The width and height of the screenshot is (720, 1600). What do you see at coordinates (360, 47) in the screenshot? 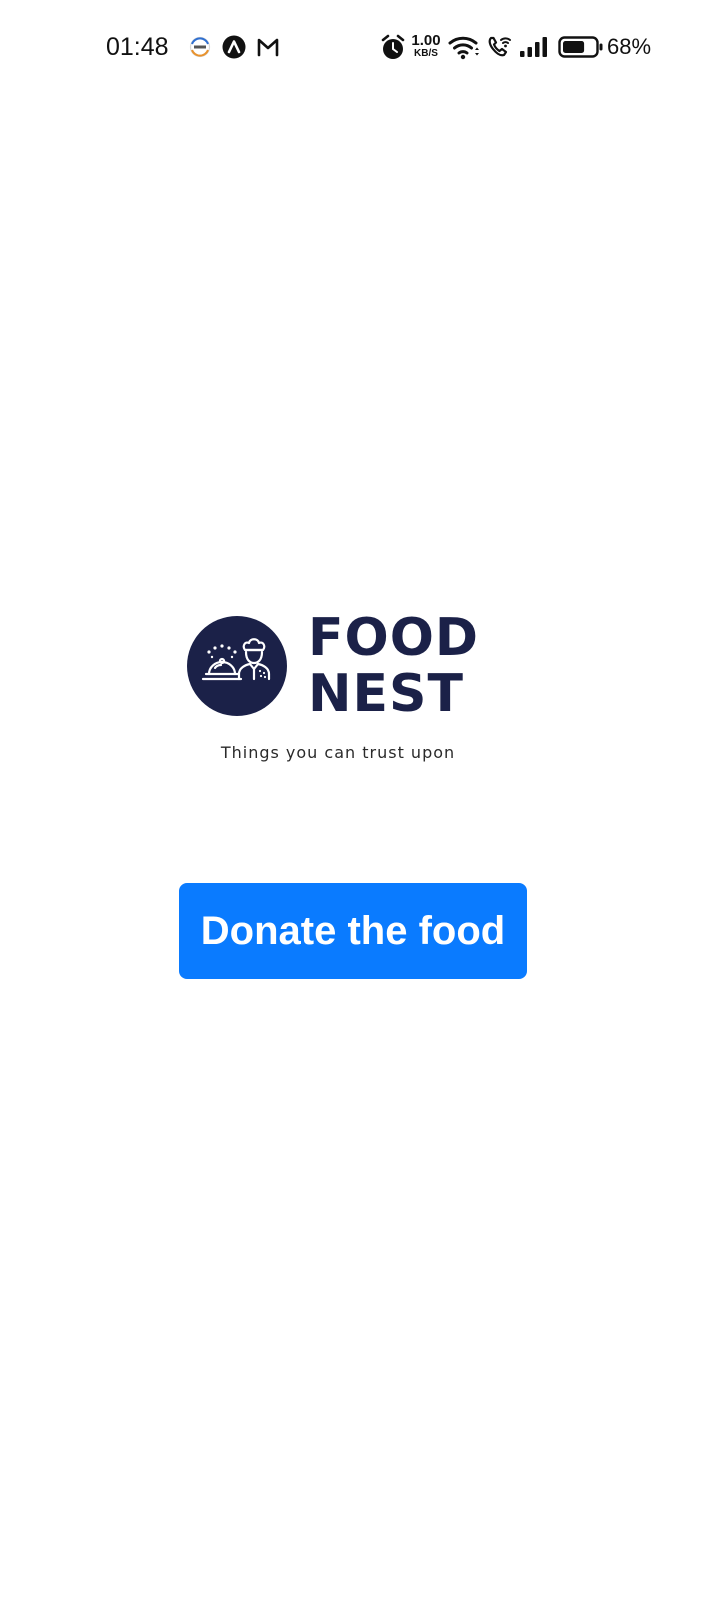
I see `status-bar: 01:48 1.00 KB/S 68%` at bounding box center [360, 47].